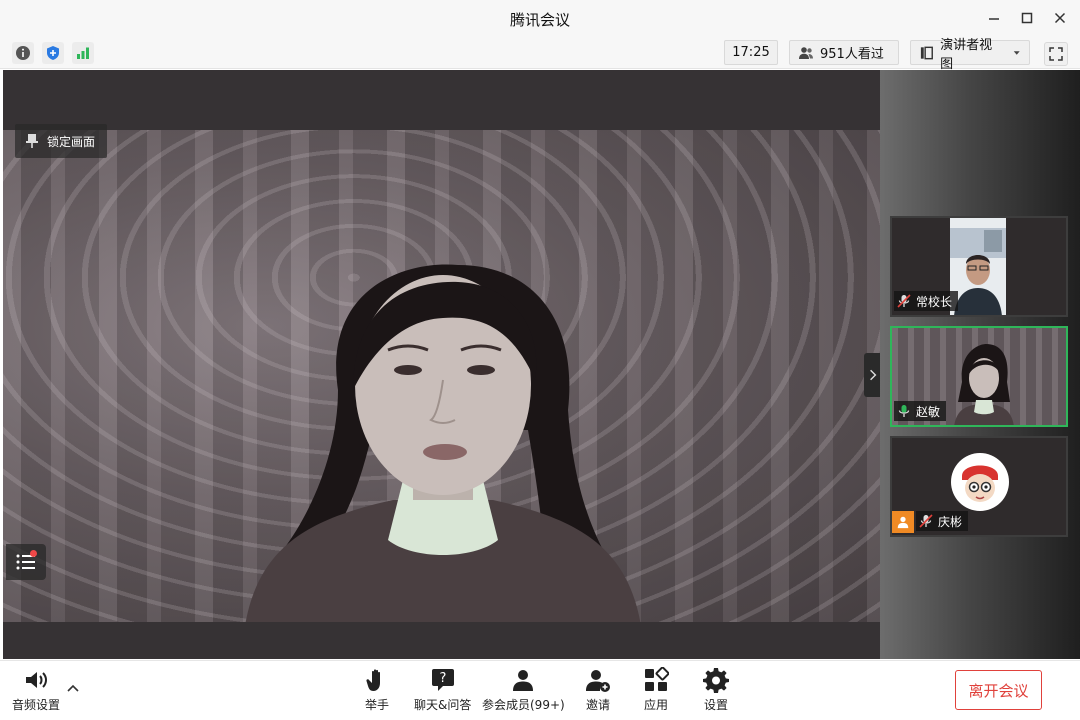 This screenshot has height=720, width=1080. Describe the element at coordinates (540, 54) in the screenshot. I see `info-bar: 17:25 951人看过 演讲者视图` at that location.